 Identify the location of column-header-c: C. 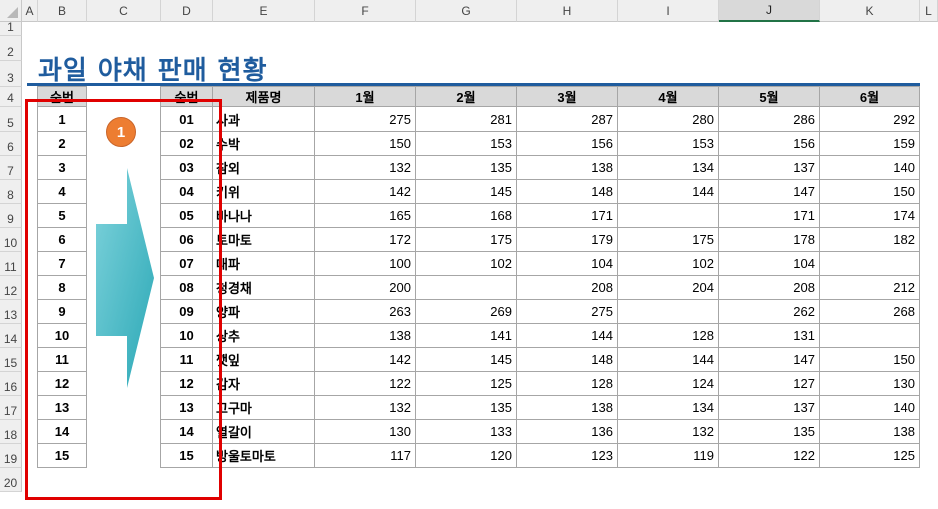
(124, 11).